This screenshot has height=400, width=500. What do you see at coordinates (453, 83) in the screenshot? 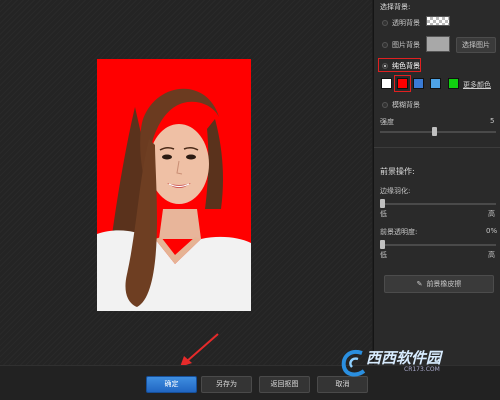
I see `swatch-green` at bounding box center [453, 83].